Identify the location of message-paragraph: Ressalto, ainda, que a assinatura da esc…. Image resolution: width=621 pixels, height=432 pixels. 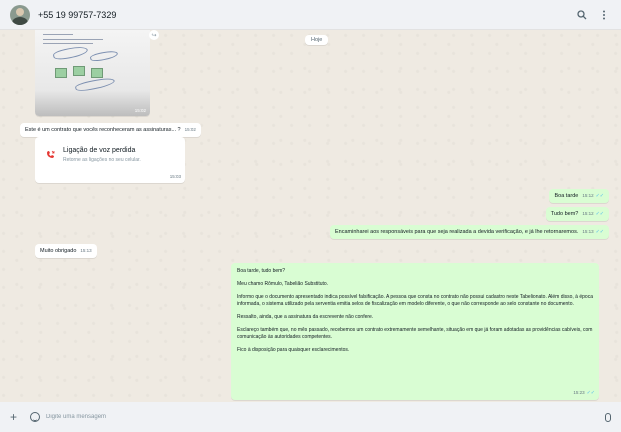
(305, 317).